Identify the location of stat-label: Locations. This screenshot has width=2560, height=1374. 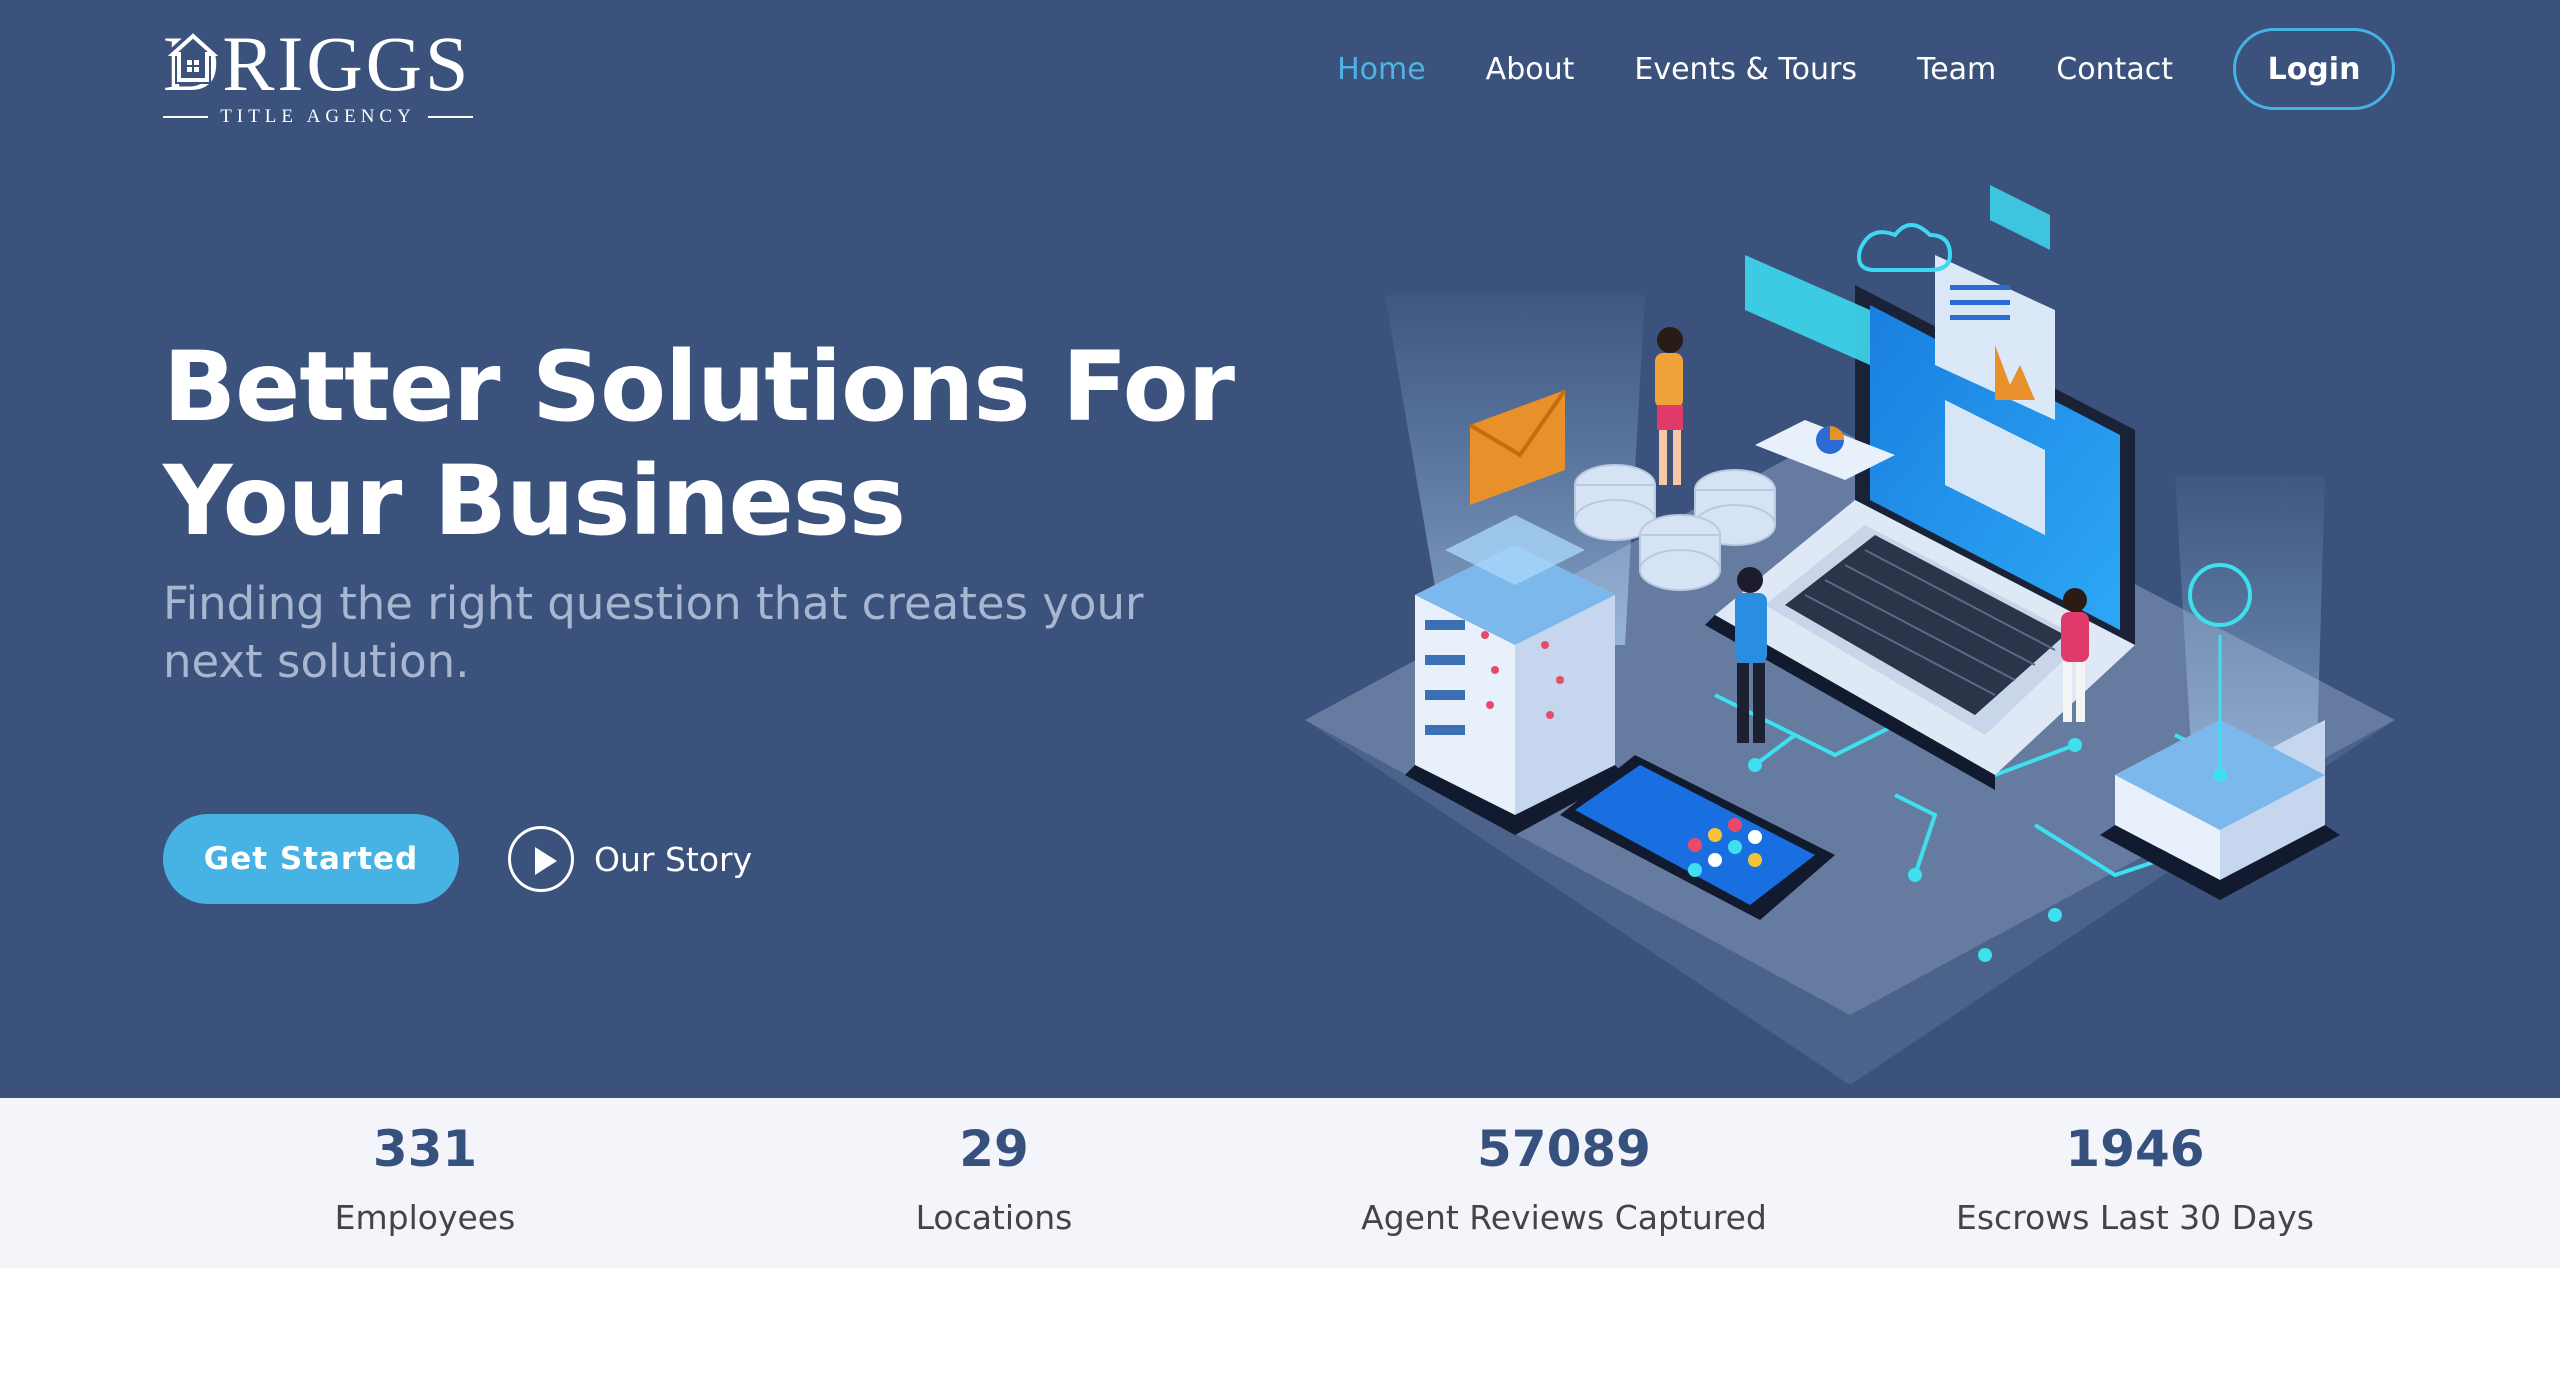
(994, 1217).